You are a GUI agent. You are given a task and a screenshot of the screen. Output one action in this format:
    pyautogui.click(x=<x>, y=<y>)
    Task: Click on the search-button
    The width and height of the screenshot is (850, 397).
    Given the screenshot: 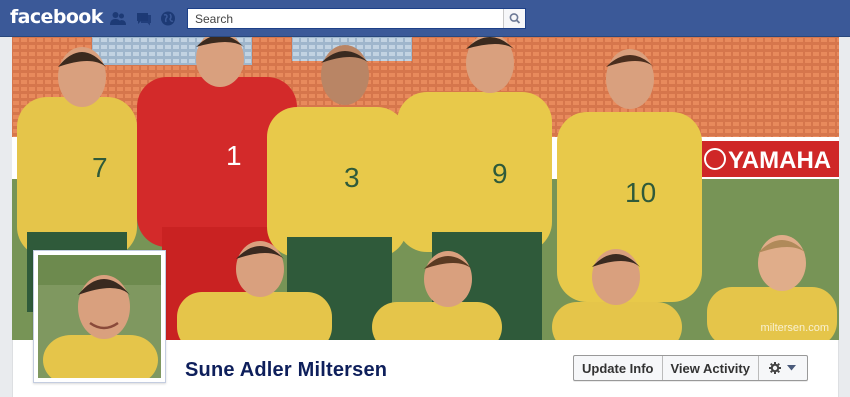 What is the action you would take?
    pyautogui.click(x=514, y=18)
    